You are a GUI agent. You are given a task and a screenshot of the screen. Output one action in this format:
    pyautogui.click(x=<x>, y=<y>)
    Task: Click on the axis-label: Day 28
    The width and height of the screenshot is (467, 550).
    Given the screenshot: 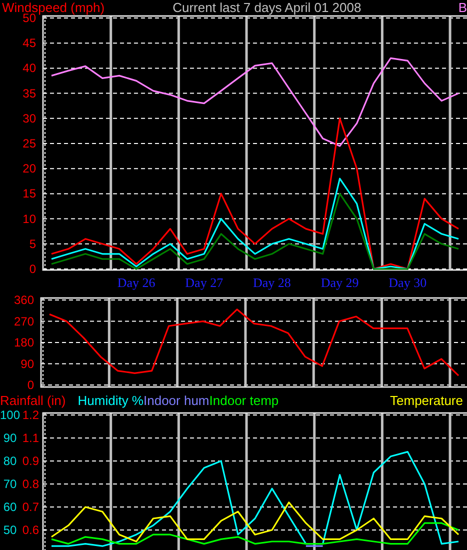 What is the action you would take?
    pyautogui.click(x=272, y=282)
    